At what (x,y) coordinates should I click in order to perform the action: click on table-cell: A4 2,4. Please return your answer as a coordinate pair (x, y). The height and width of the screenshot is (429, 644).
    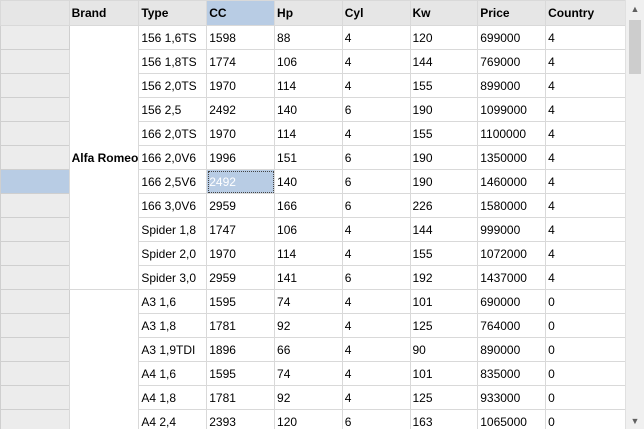
    Looking at the image, I should click on (173, 419).